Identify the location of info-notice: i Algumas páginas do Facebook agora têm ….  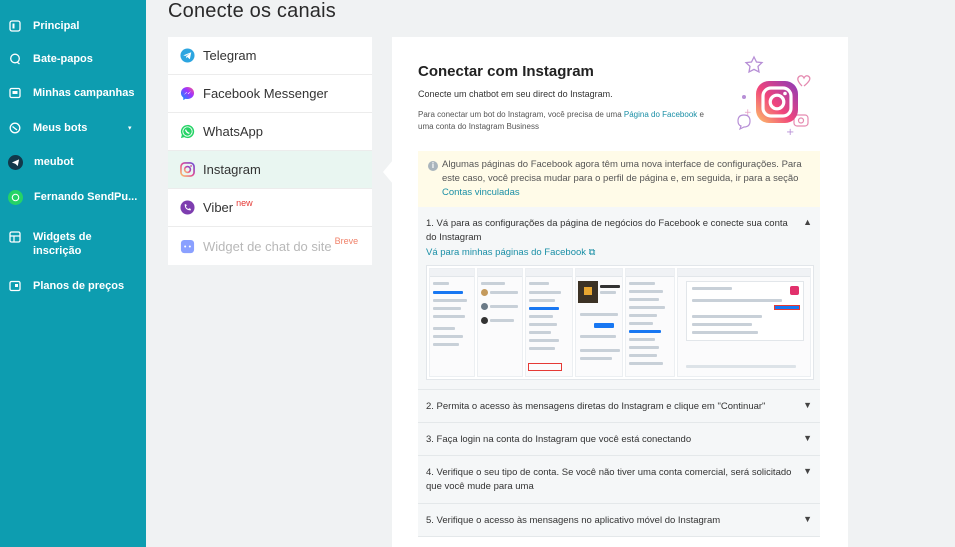
(619, 179).